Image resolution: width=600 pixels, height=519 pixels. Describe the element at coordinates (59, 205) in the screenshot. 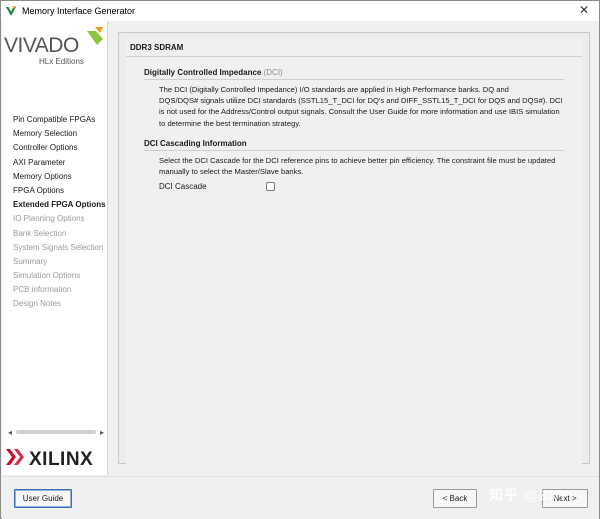

I see `sidebar-item-extended-fpga-options: Extended FPGA Options` at that location.